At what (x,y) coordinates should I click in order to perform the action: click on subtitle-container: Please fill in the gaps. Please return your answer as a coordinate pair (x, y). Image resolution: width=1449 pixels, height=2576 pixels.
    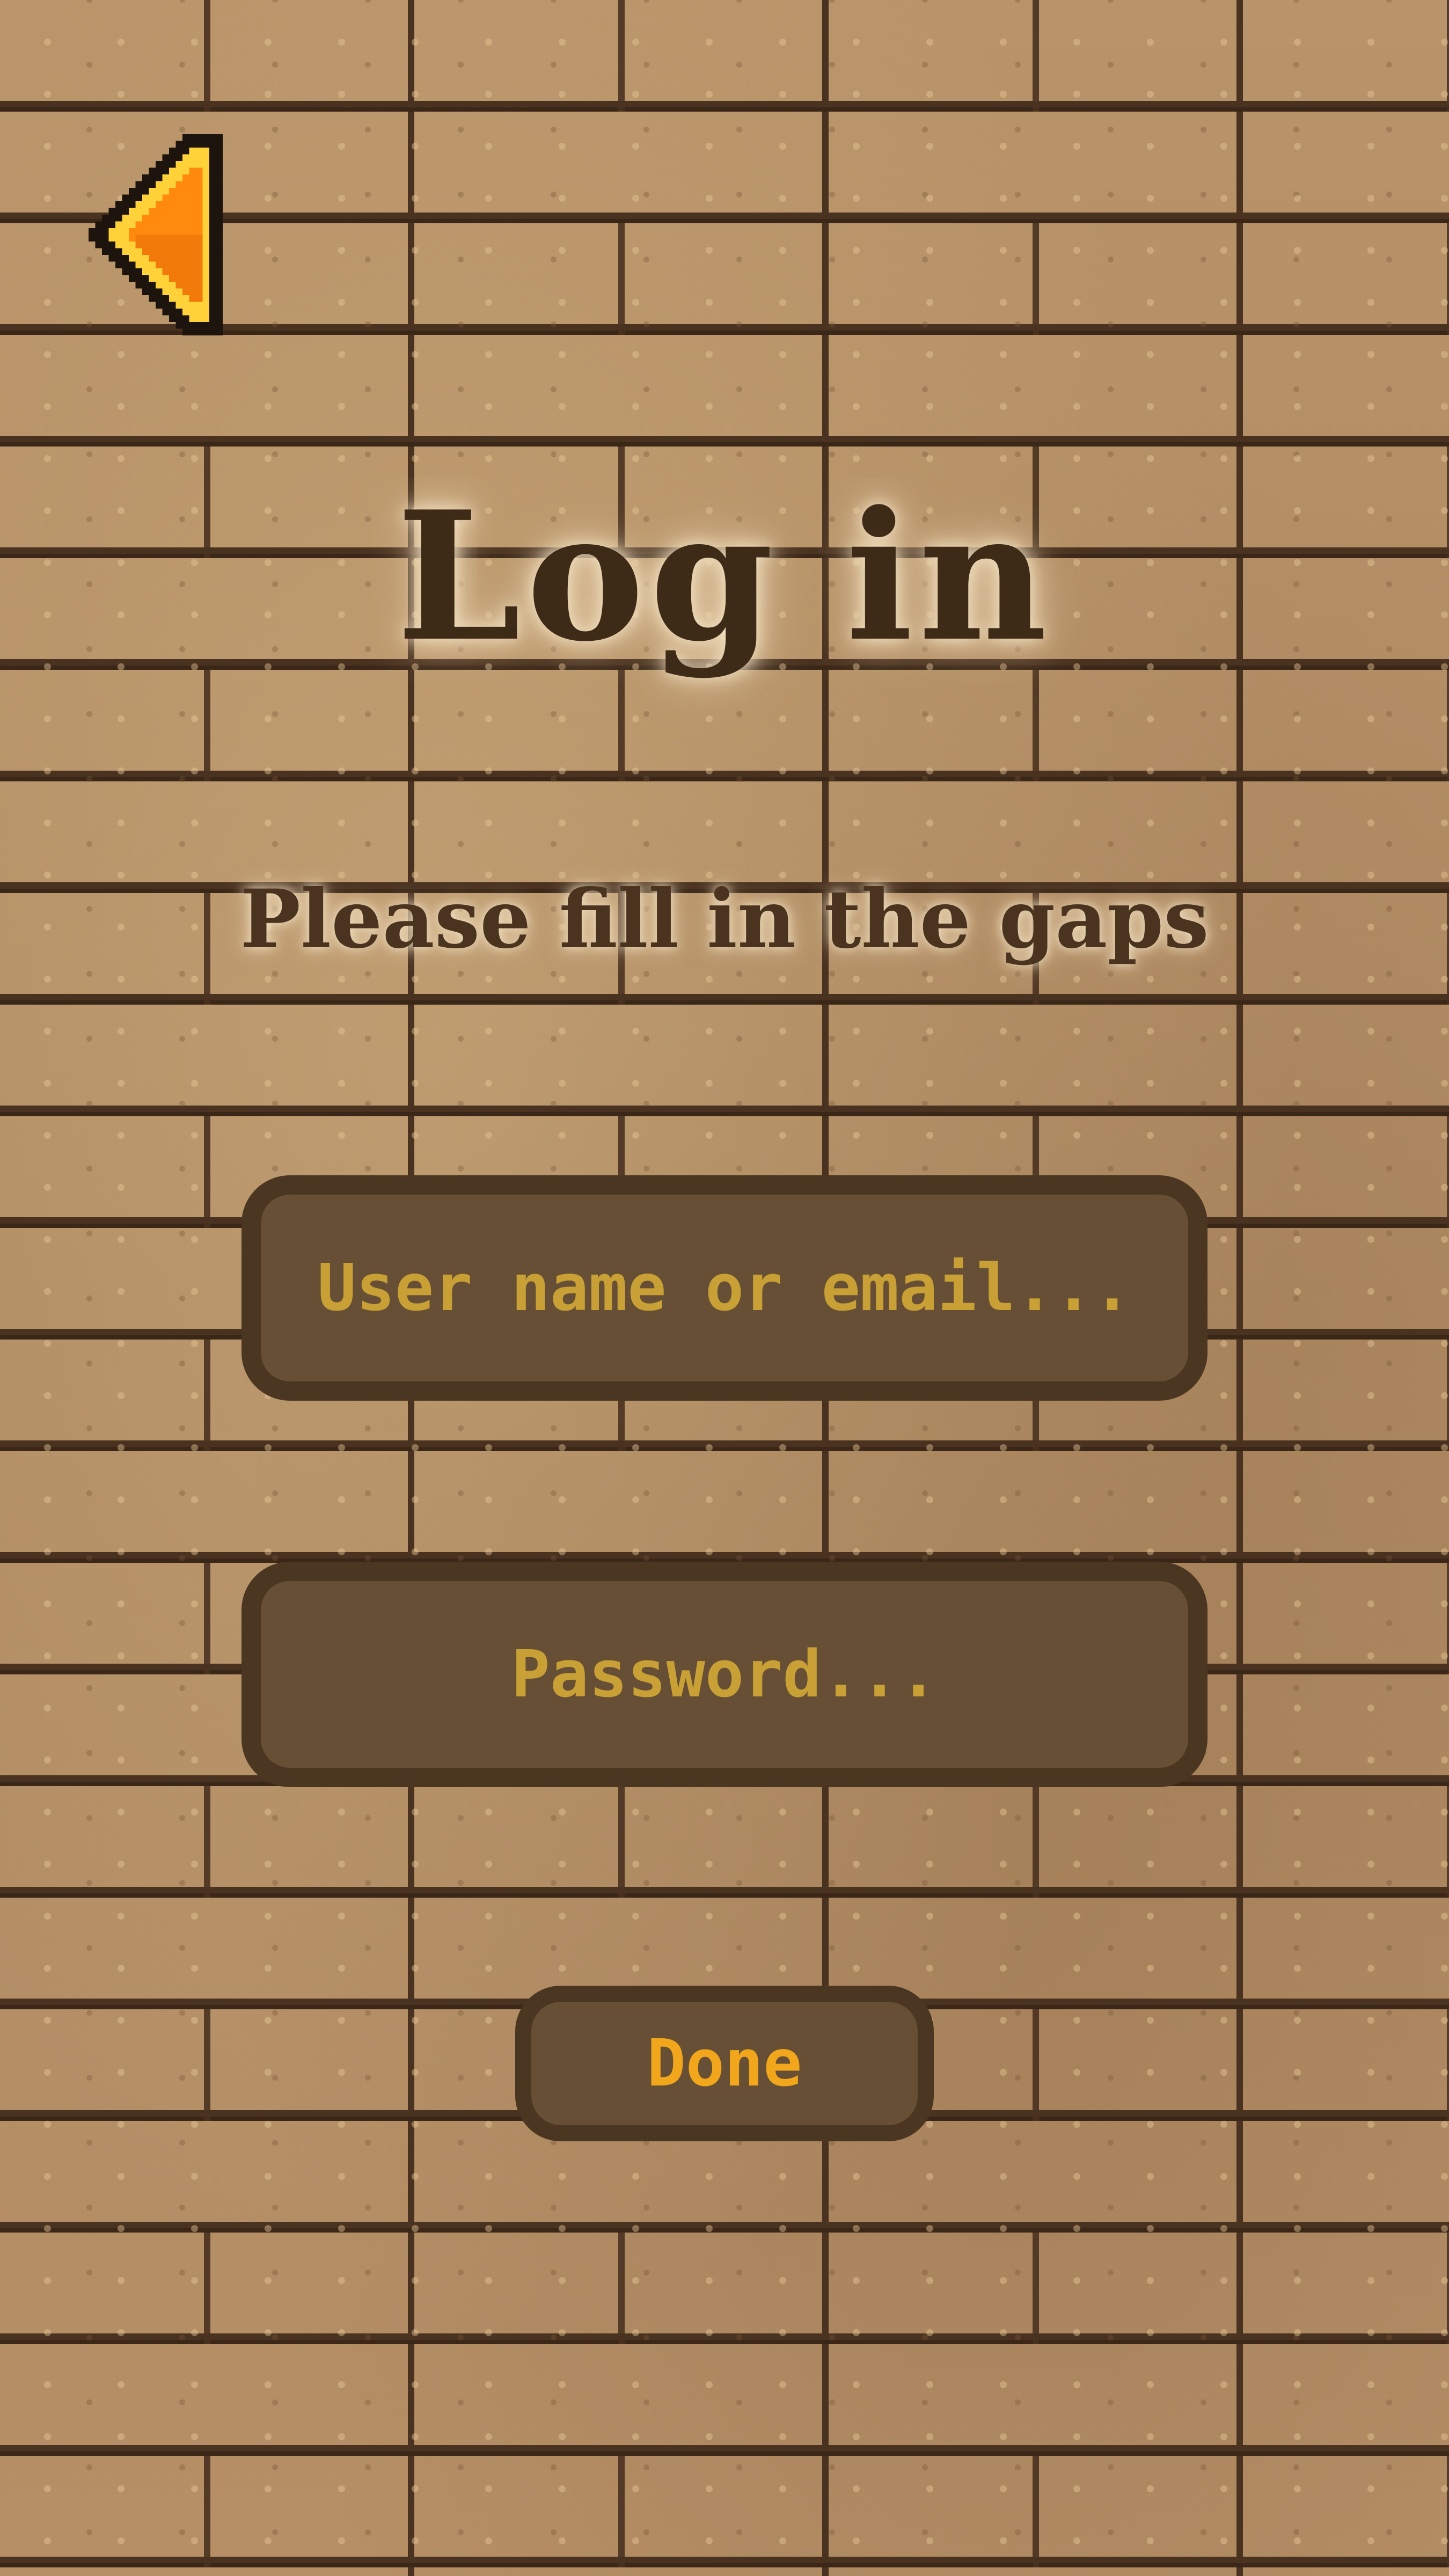
    Looking at the image, I should click on (724, 919).